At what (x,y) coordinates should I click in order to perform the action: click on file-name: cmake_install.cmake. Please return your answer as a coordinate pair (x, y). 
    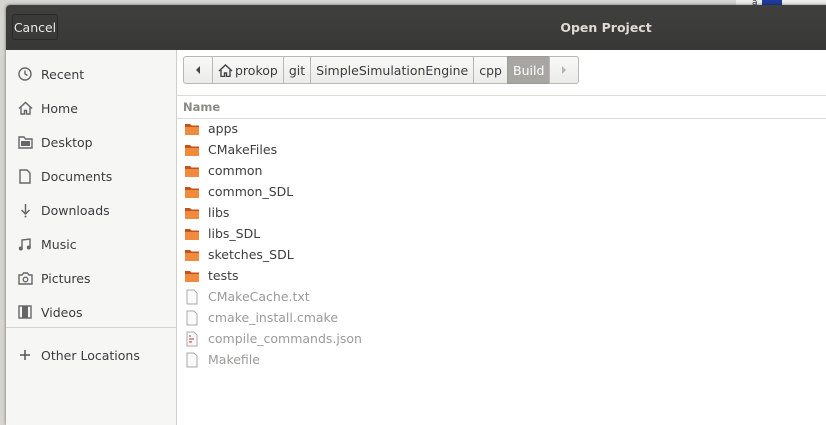
    Looking at the image, I should click on (273, 317).